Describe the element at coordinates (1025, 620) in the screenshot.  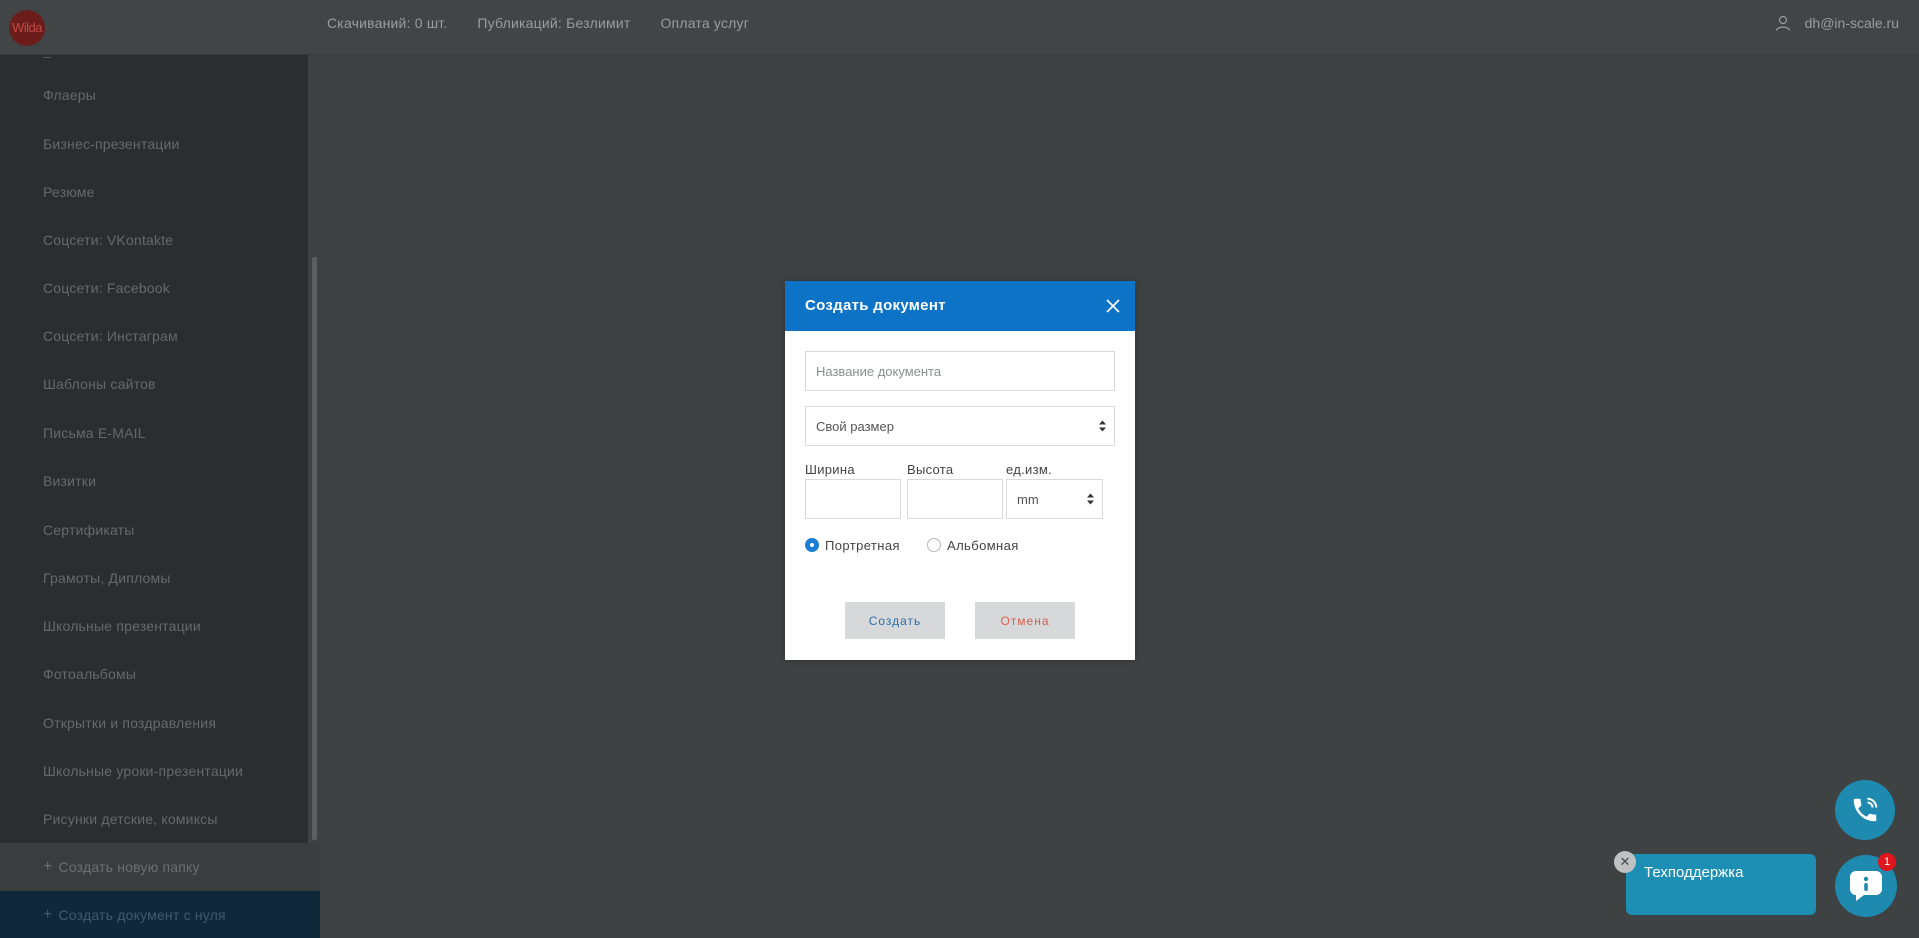
I see `cancel-button: Отмена` at that location.